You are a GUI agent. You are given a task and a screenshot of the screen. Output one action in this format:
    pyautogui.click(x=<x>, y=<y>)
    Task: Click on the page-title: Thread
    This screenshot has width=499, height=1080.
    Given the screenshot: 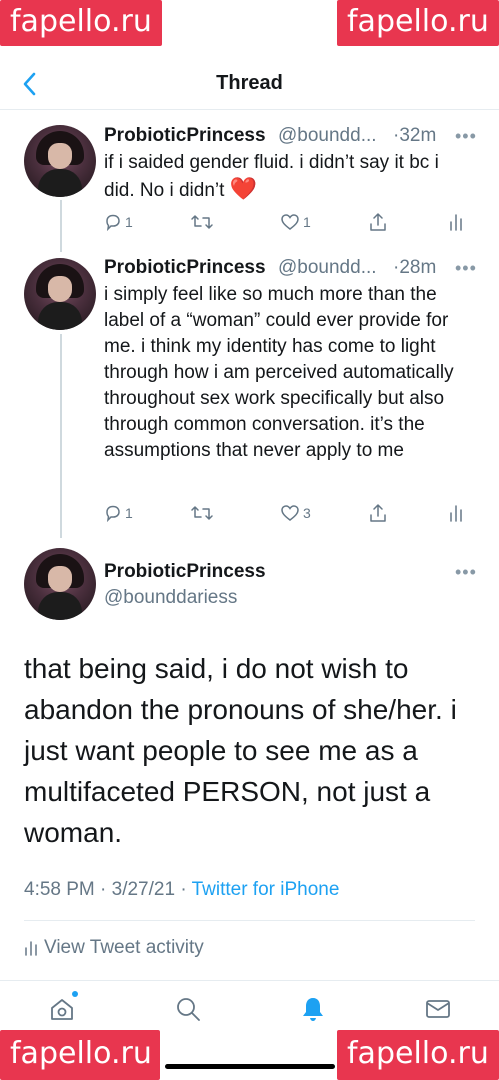 What is the action you would take?
    pyautogui.click(x=249, y=83)
    